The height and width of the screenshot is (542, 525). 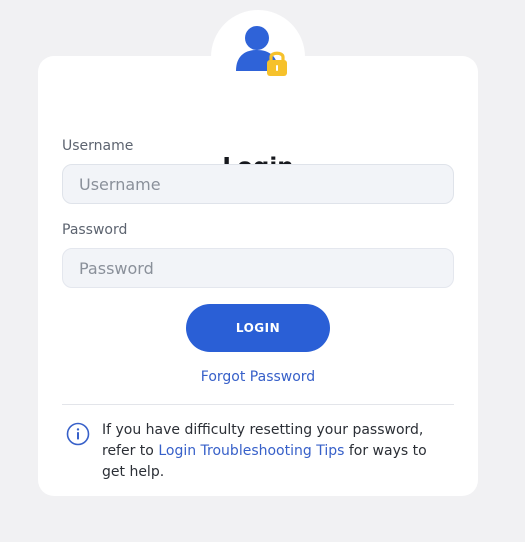 I want to click on username-input, so click(x=258, y=184).